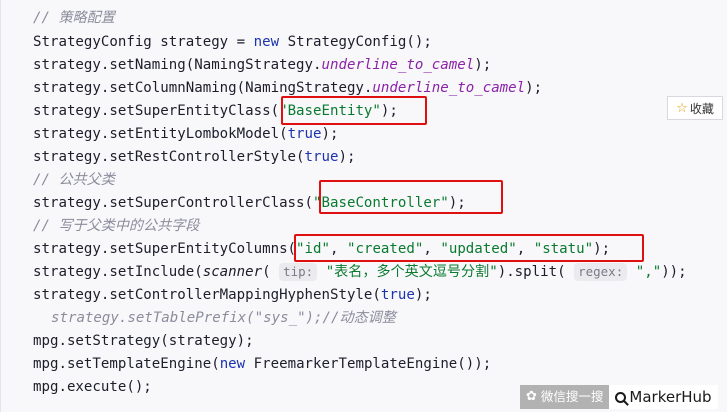 The width and height of the screenshot is (727, 412). Describe the element at coordinates (572, 396) in the screenshot. I see `watermark-text: 微信搜一搜` at that location.